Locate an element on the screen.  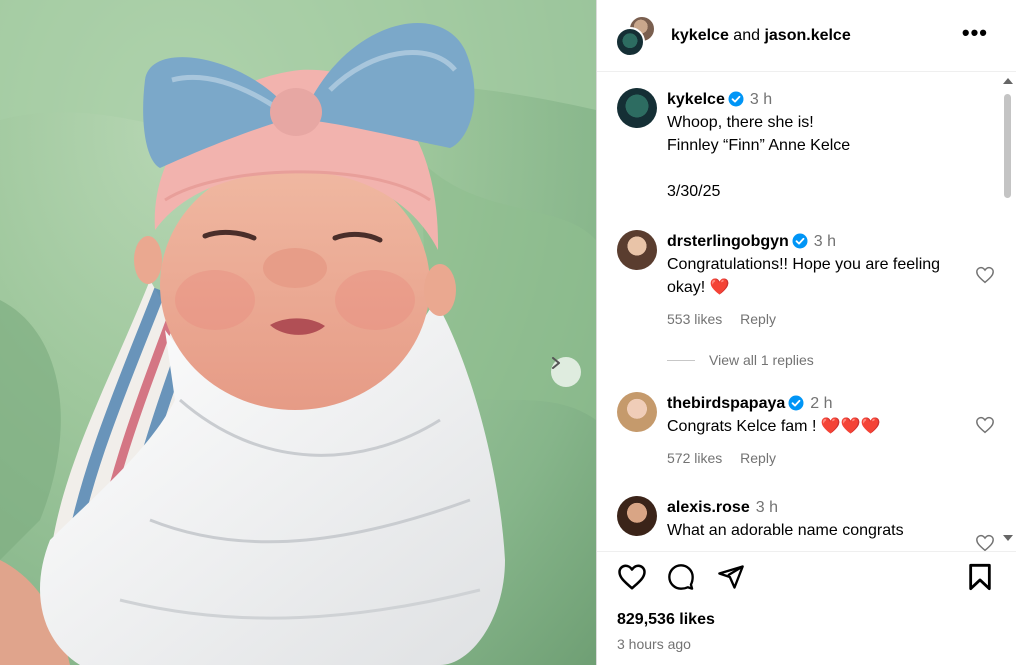
comment-likes: 572 likes is located at coordinates (694, 458).